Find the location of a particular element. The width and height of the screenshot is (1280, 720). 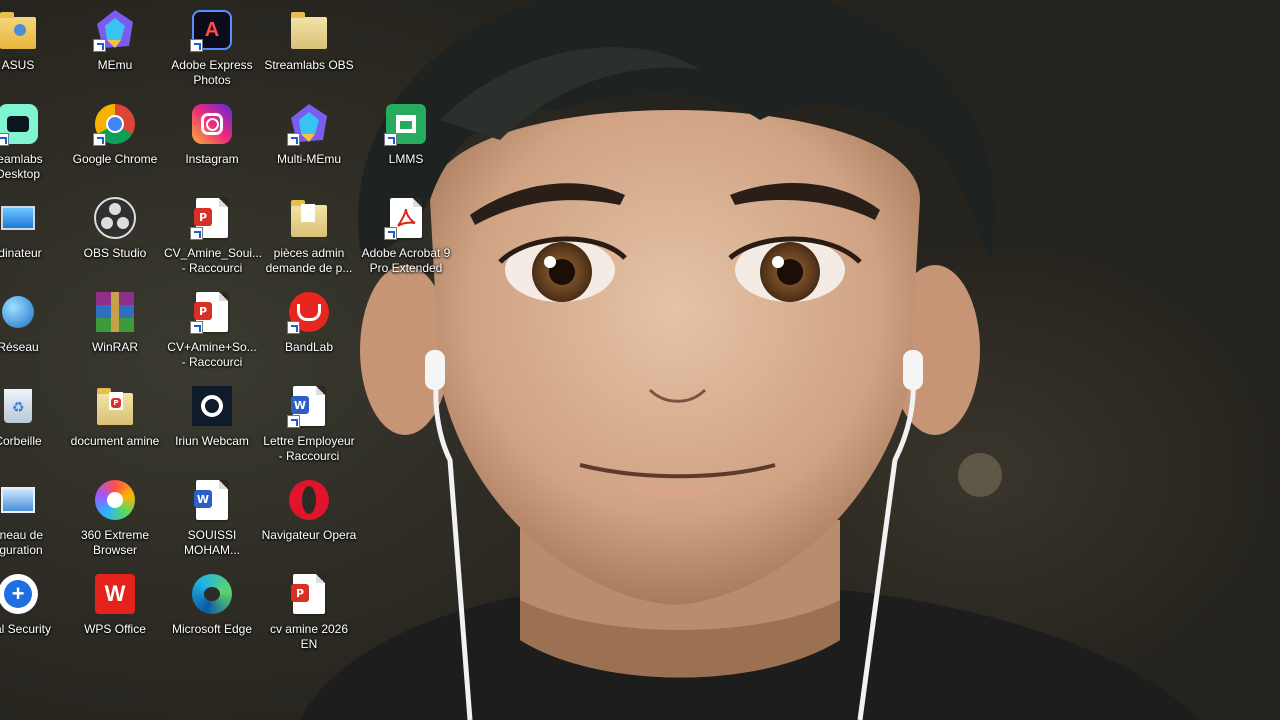

desktop-icon-microsoft-edge: Microsoft Edge is located at coordinates (212, 609).